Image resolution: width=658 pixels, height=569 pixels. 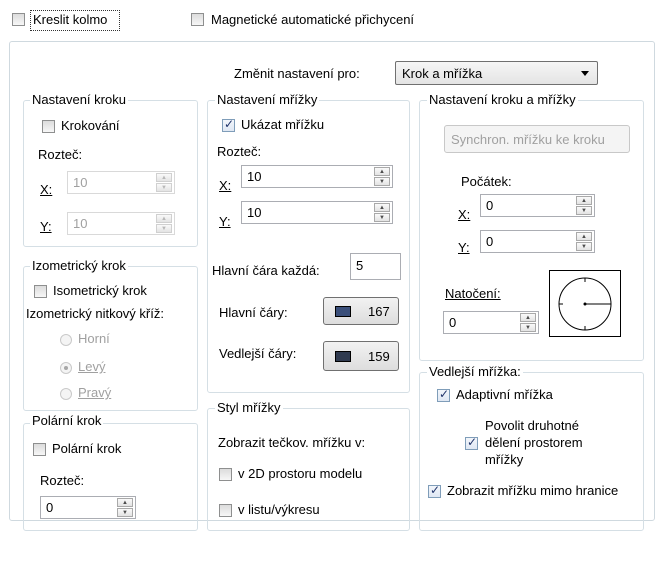 What do you see at coordinates (300, 473) in the screenshot?
I see `model-space-label: v 2D prostoru modelu` at bounding box center [300, 473].